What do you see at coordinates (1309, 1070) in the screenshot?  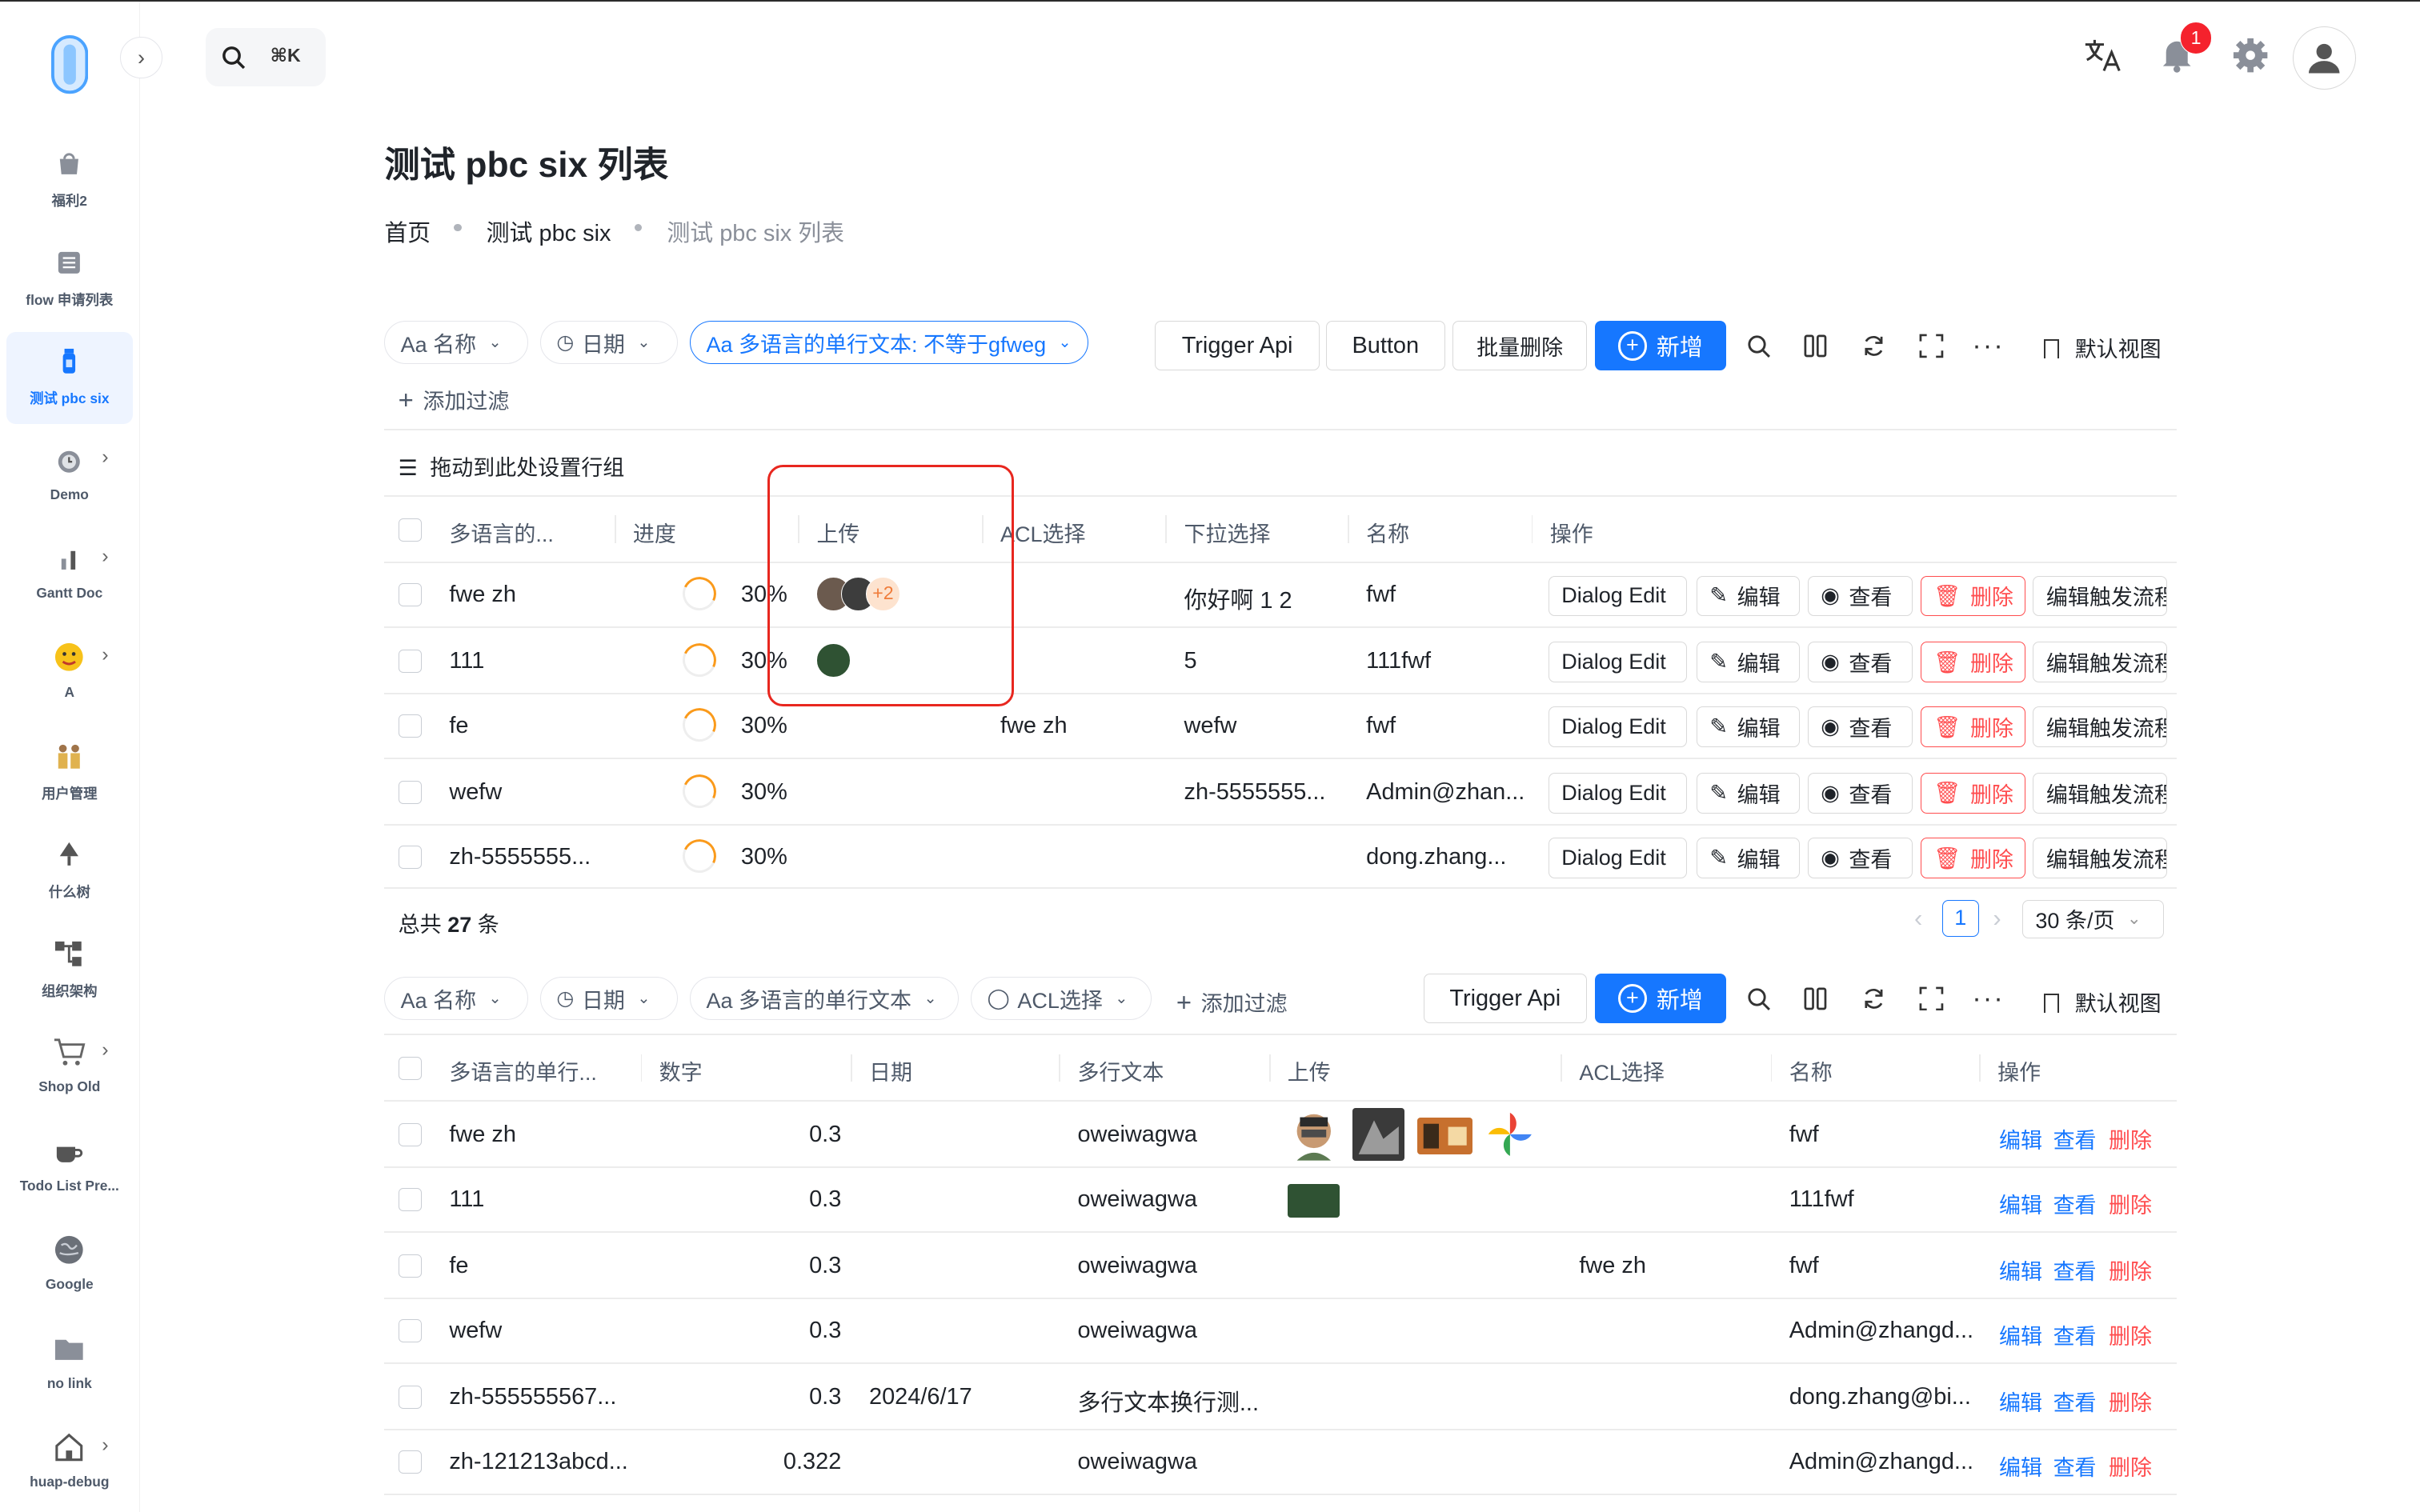 I see `column-header: 上传` at bounding box center [1309, 1070].